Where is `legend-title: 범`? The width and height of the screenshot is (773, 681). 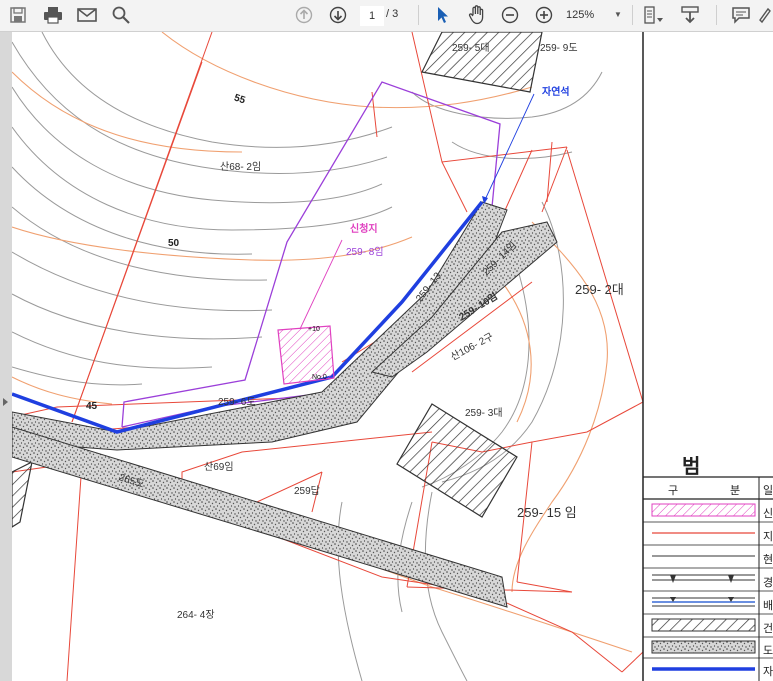
legend-title: 범 is located at coordinates (691, 467).